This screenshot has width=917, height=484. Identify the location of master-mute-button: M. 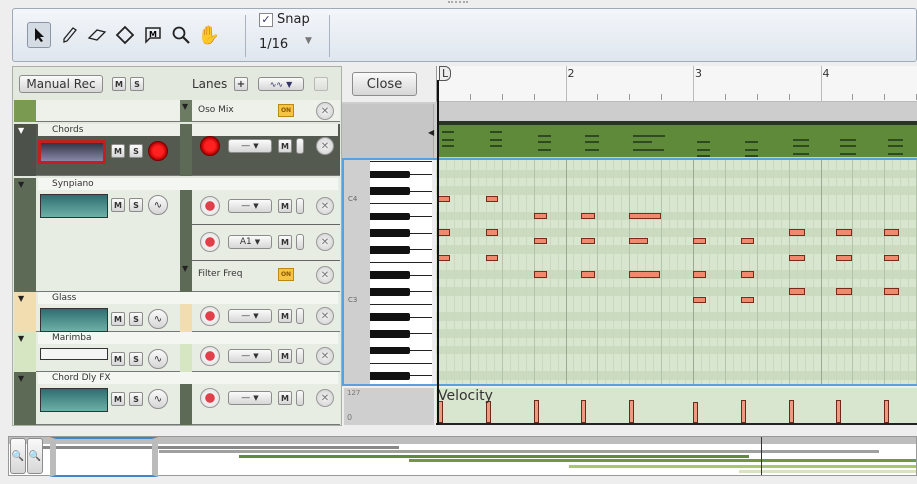
(119, 84).